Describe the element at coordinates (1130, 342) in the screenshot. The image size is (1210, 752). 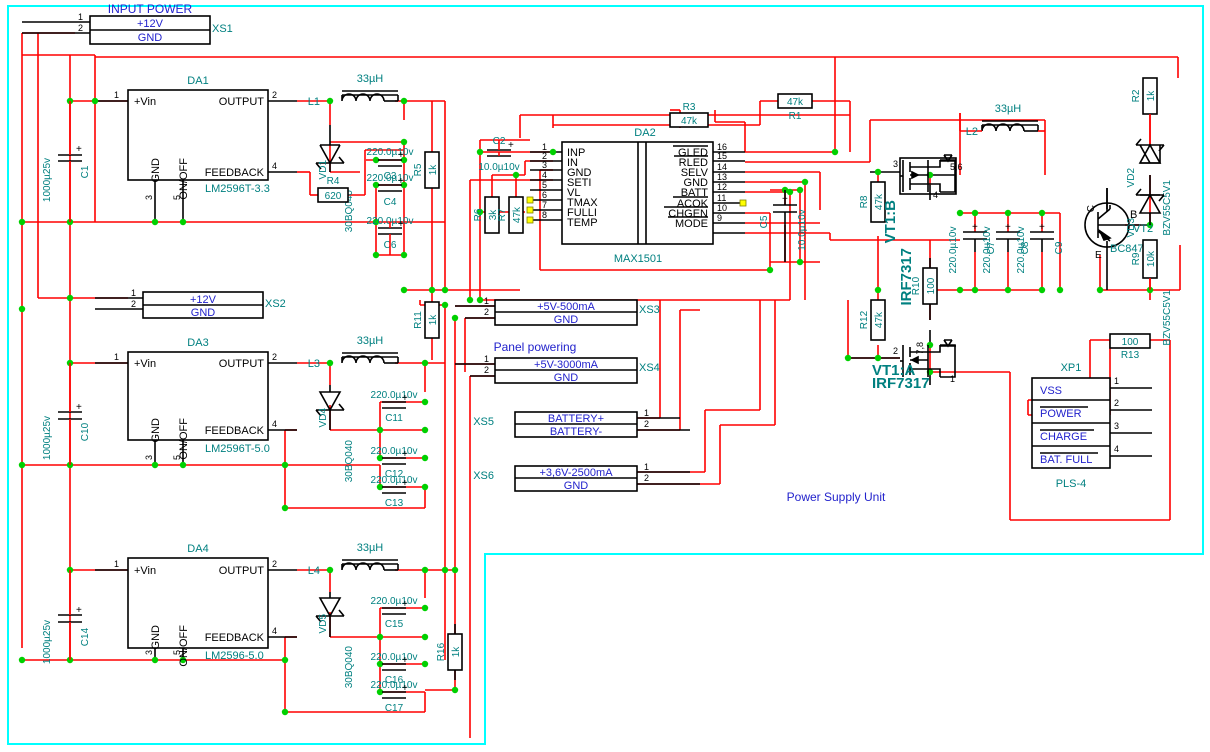
I see `r13-value: 100` at that location.